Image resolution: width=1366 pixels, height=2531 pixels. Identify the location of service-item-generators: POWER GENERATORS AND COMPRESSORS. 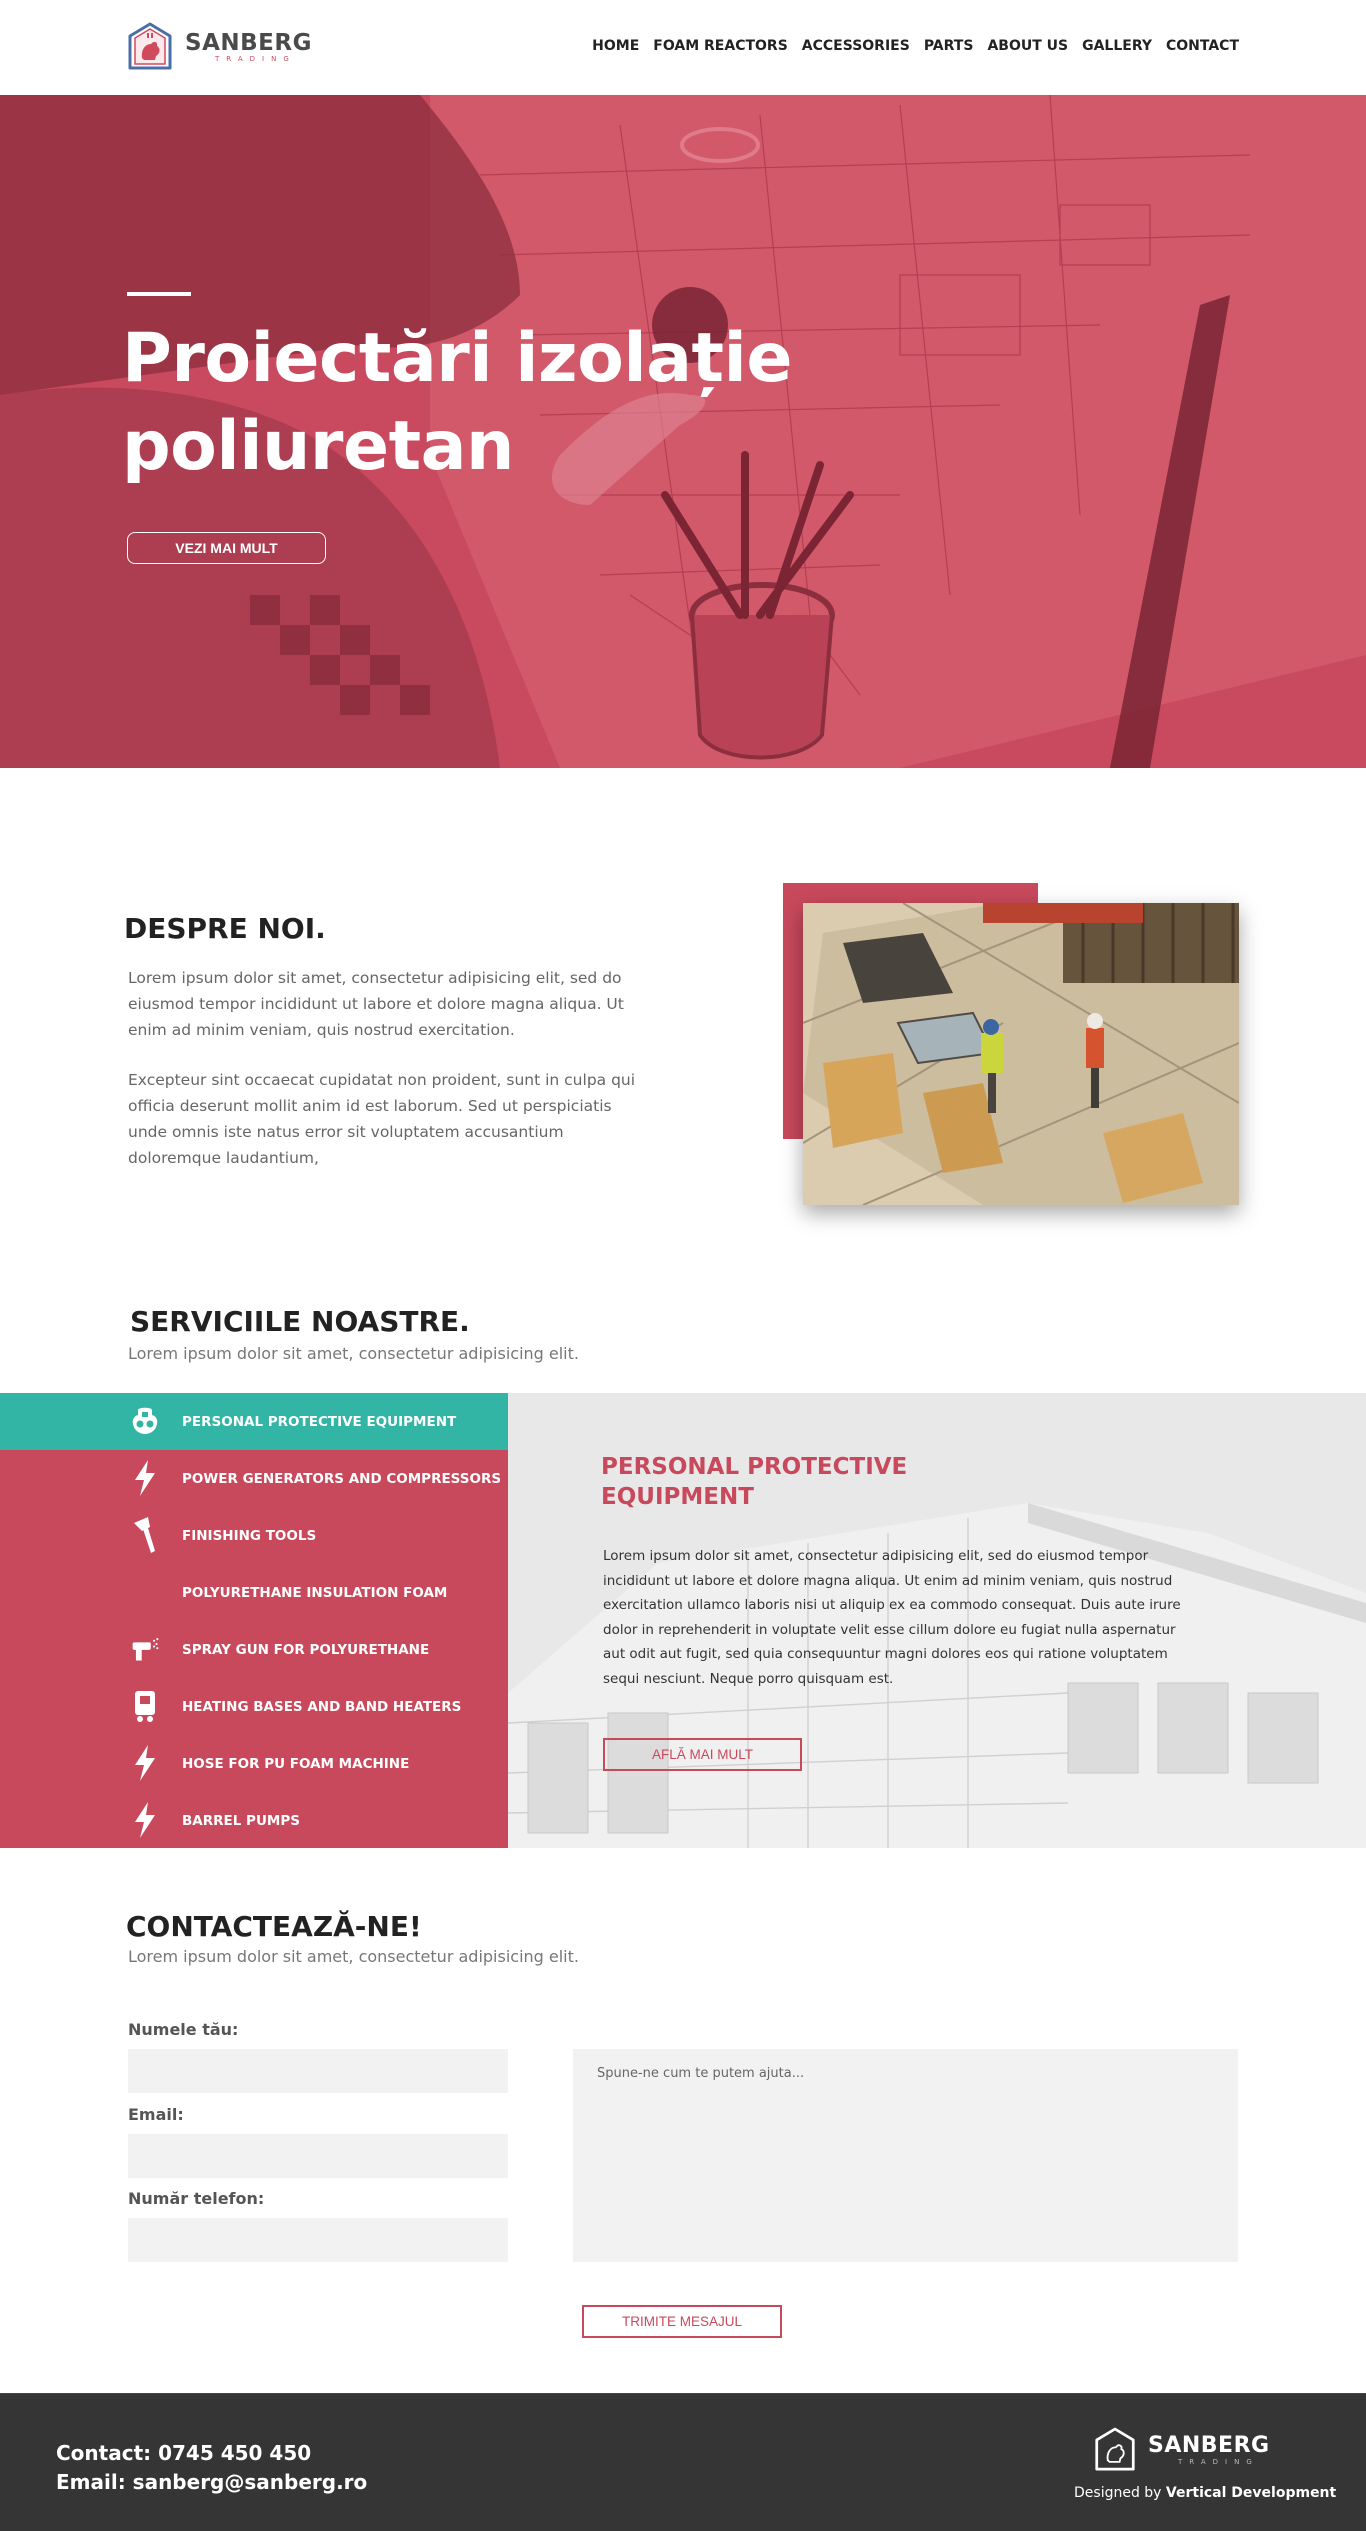
(254, 1478).